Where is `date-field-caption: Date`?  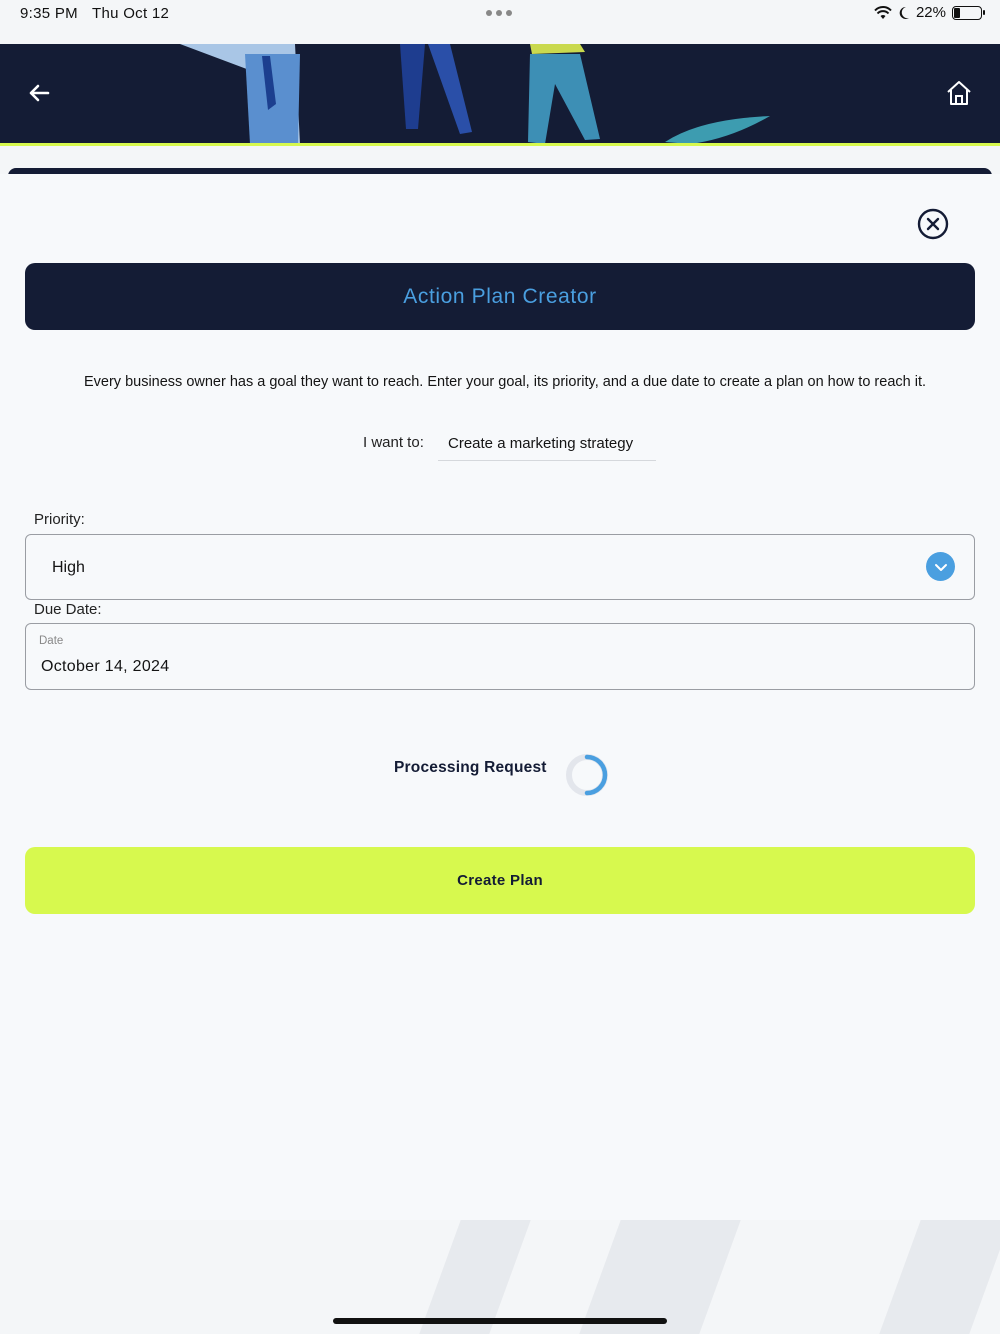 date-field-caption: Date is located at coordinates (51, 641).